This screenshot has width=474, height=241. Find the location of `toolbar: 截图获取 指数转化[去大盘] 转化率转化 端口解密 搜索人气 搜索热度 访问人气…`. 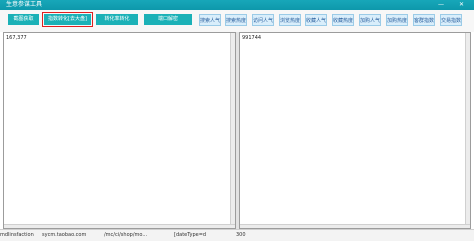

toolbar: 截图获取 指数转化[去大盘] 转化率转化 端口解密 搜索人气 搜索热度 访问人气… is located at coordinates (237, 21).